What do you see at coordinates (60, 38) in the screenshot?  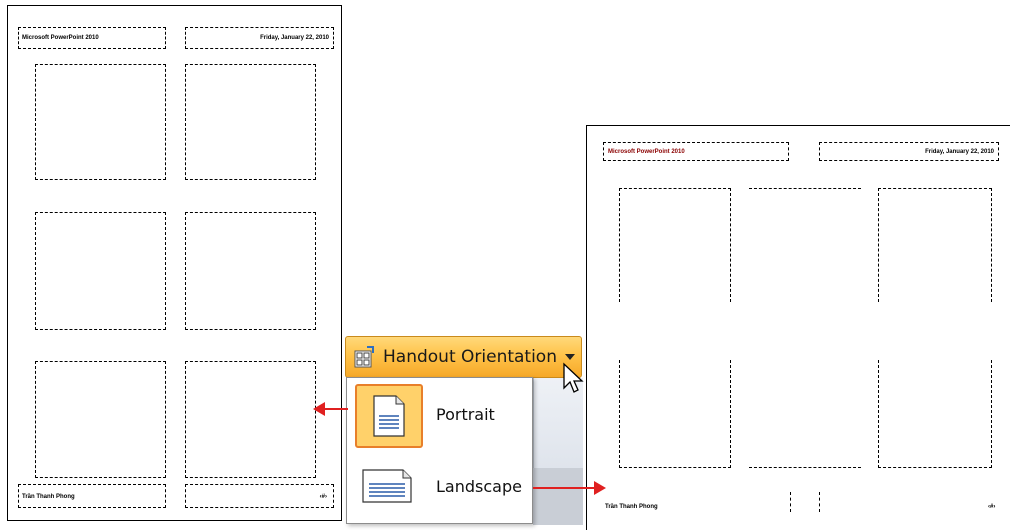 I see `portrait-header-left-text: Microsoft PowerPoint 2010` at bounding box center [60, 38].